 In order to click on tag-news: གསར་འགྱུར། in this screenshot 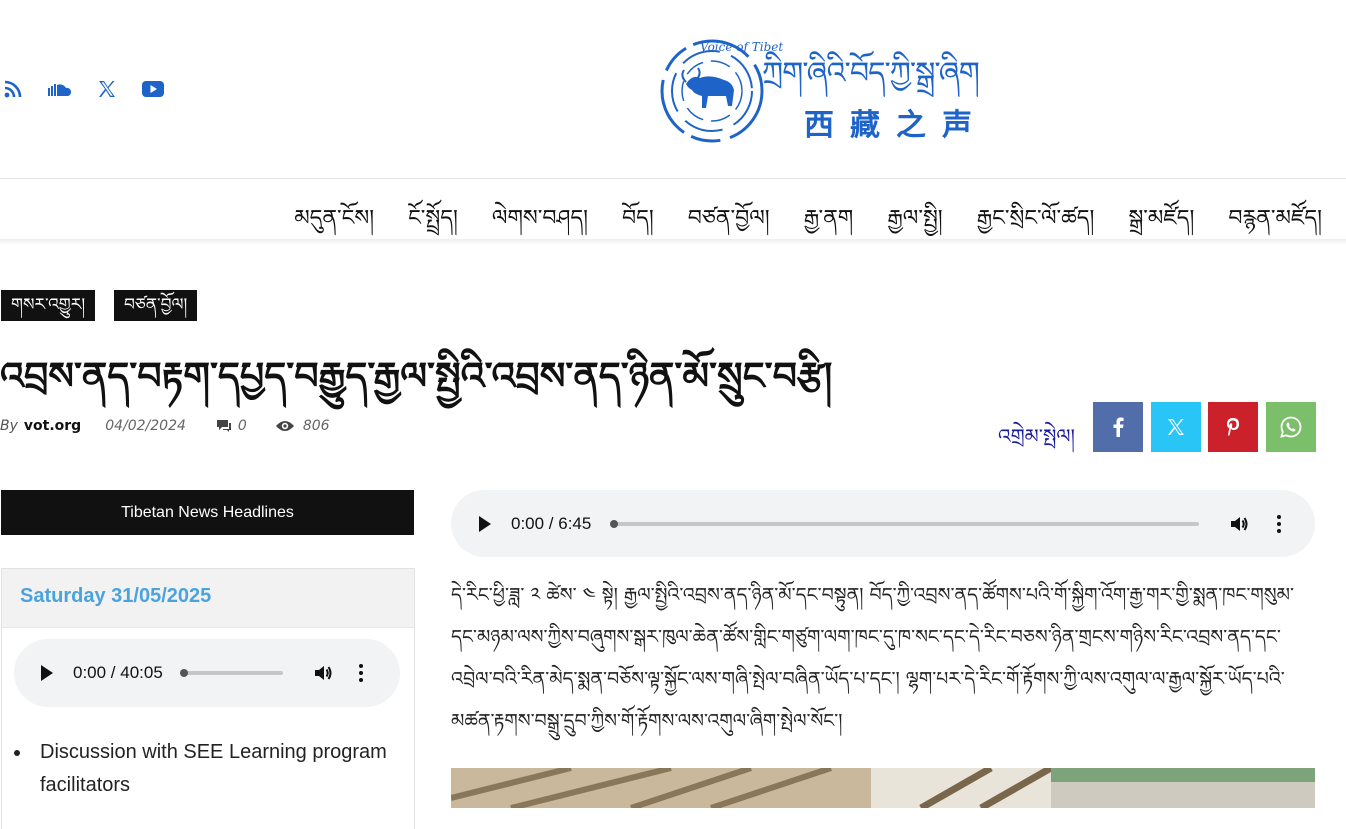, I will do `click(48, 305)`.